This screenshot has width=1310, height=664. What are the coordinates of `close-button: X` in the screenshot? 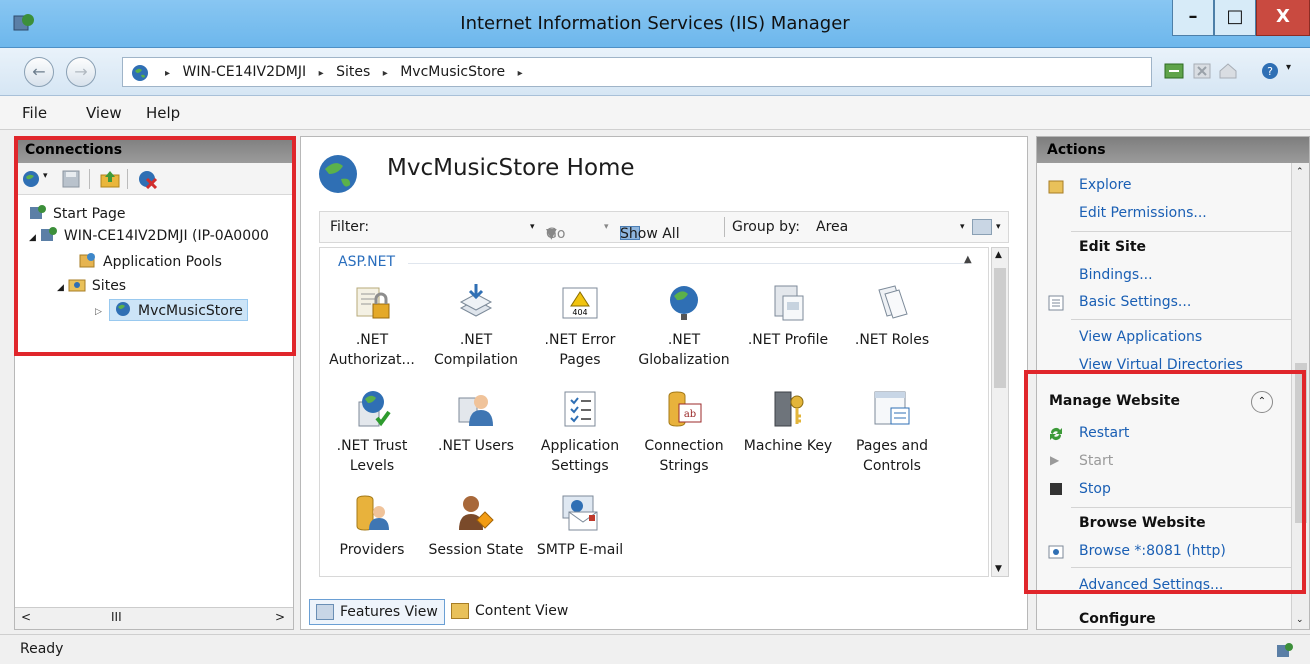 It's located at (1283, 18).